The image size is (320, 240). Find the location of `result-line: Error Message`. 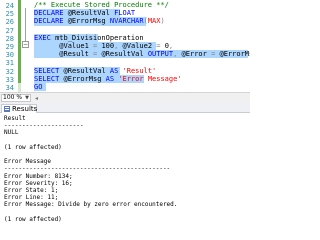

result-line: Error Message is located at coordinates (27, 162).